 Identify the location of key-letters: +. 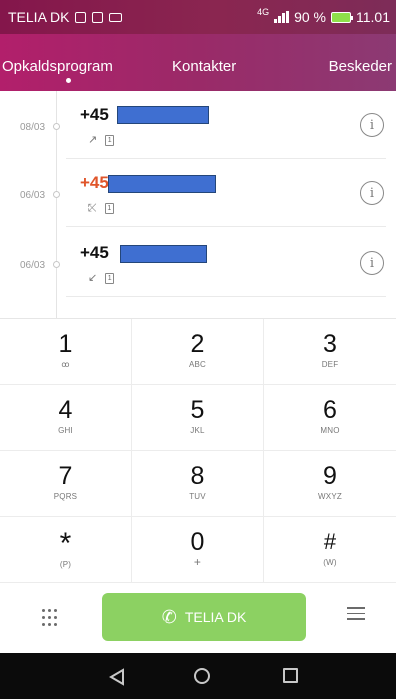
(197, 562).